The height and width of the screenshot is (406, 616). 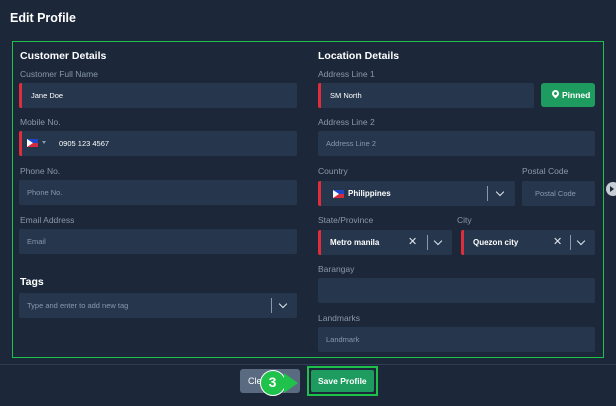 I want to click on footer-divider, so click(x=308, y=364).